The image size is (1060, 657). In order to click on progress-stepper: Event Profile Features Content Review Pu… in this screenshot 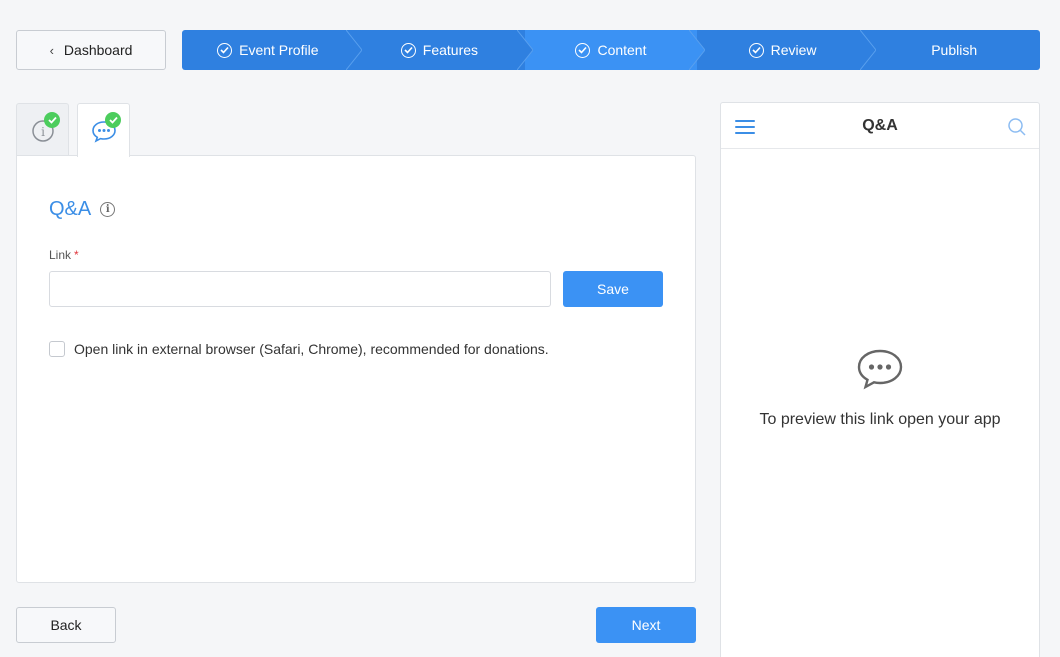, I will do `click(611, 50)`.